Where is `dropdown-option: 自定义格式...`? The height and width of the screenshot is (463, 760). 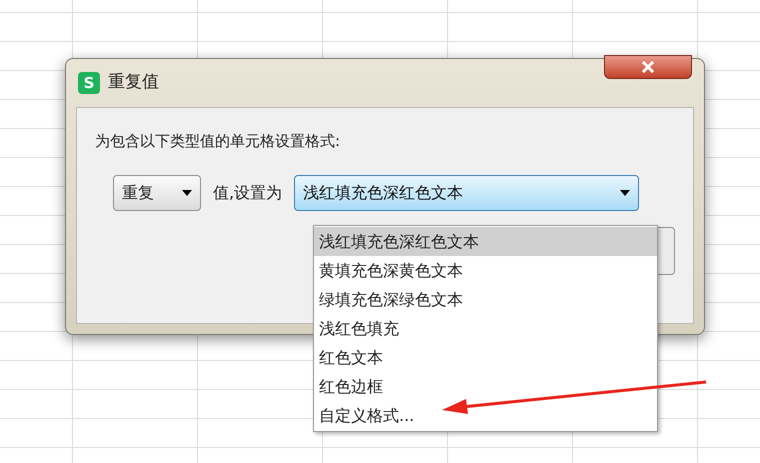
dropdown-option: 自定义格式... is located at coordinates (485, 415).